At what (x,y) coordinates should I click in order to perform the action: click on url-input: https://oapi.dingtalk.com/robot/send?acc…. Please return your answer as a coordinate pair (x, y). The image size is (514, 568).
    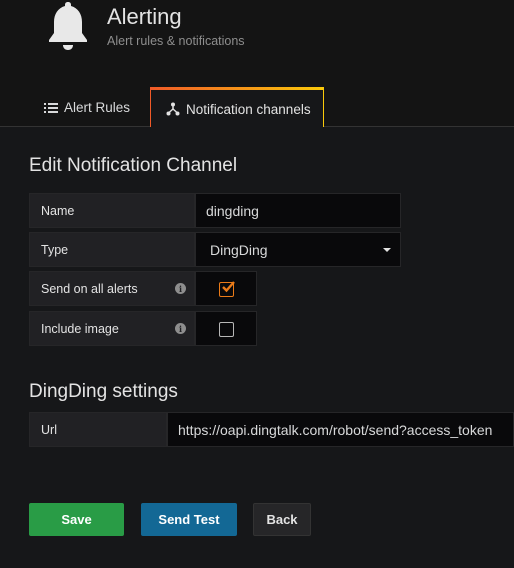
    Looking at the image, I should click on (340, 429).